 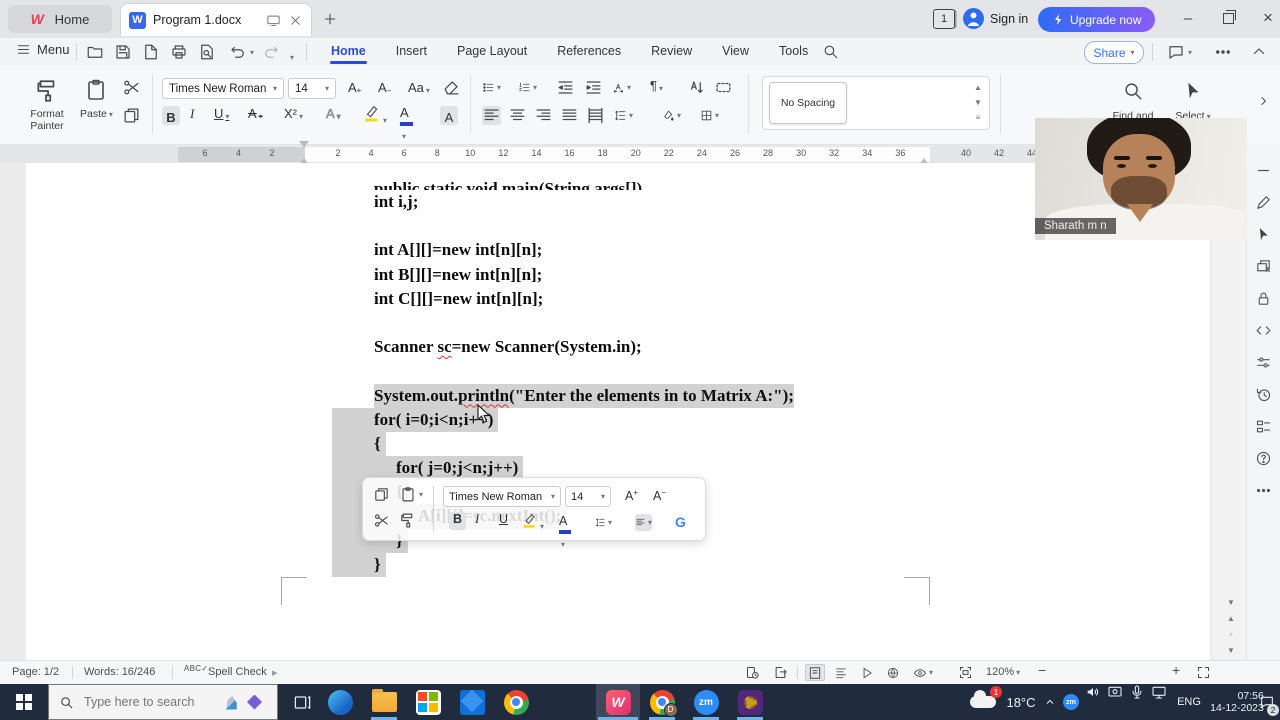 I want to click on mini-format-painter-icon, so click(x=407, y=520).